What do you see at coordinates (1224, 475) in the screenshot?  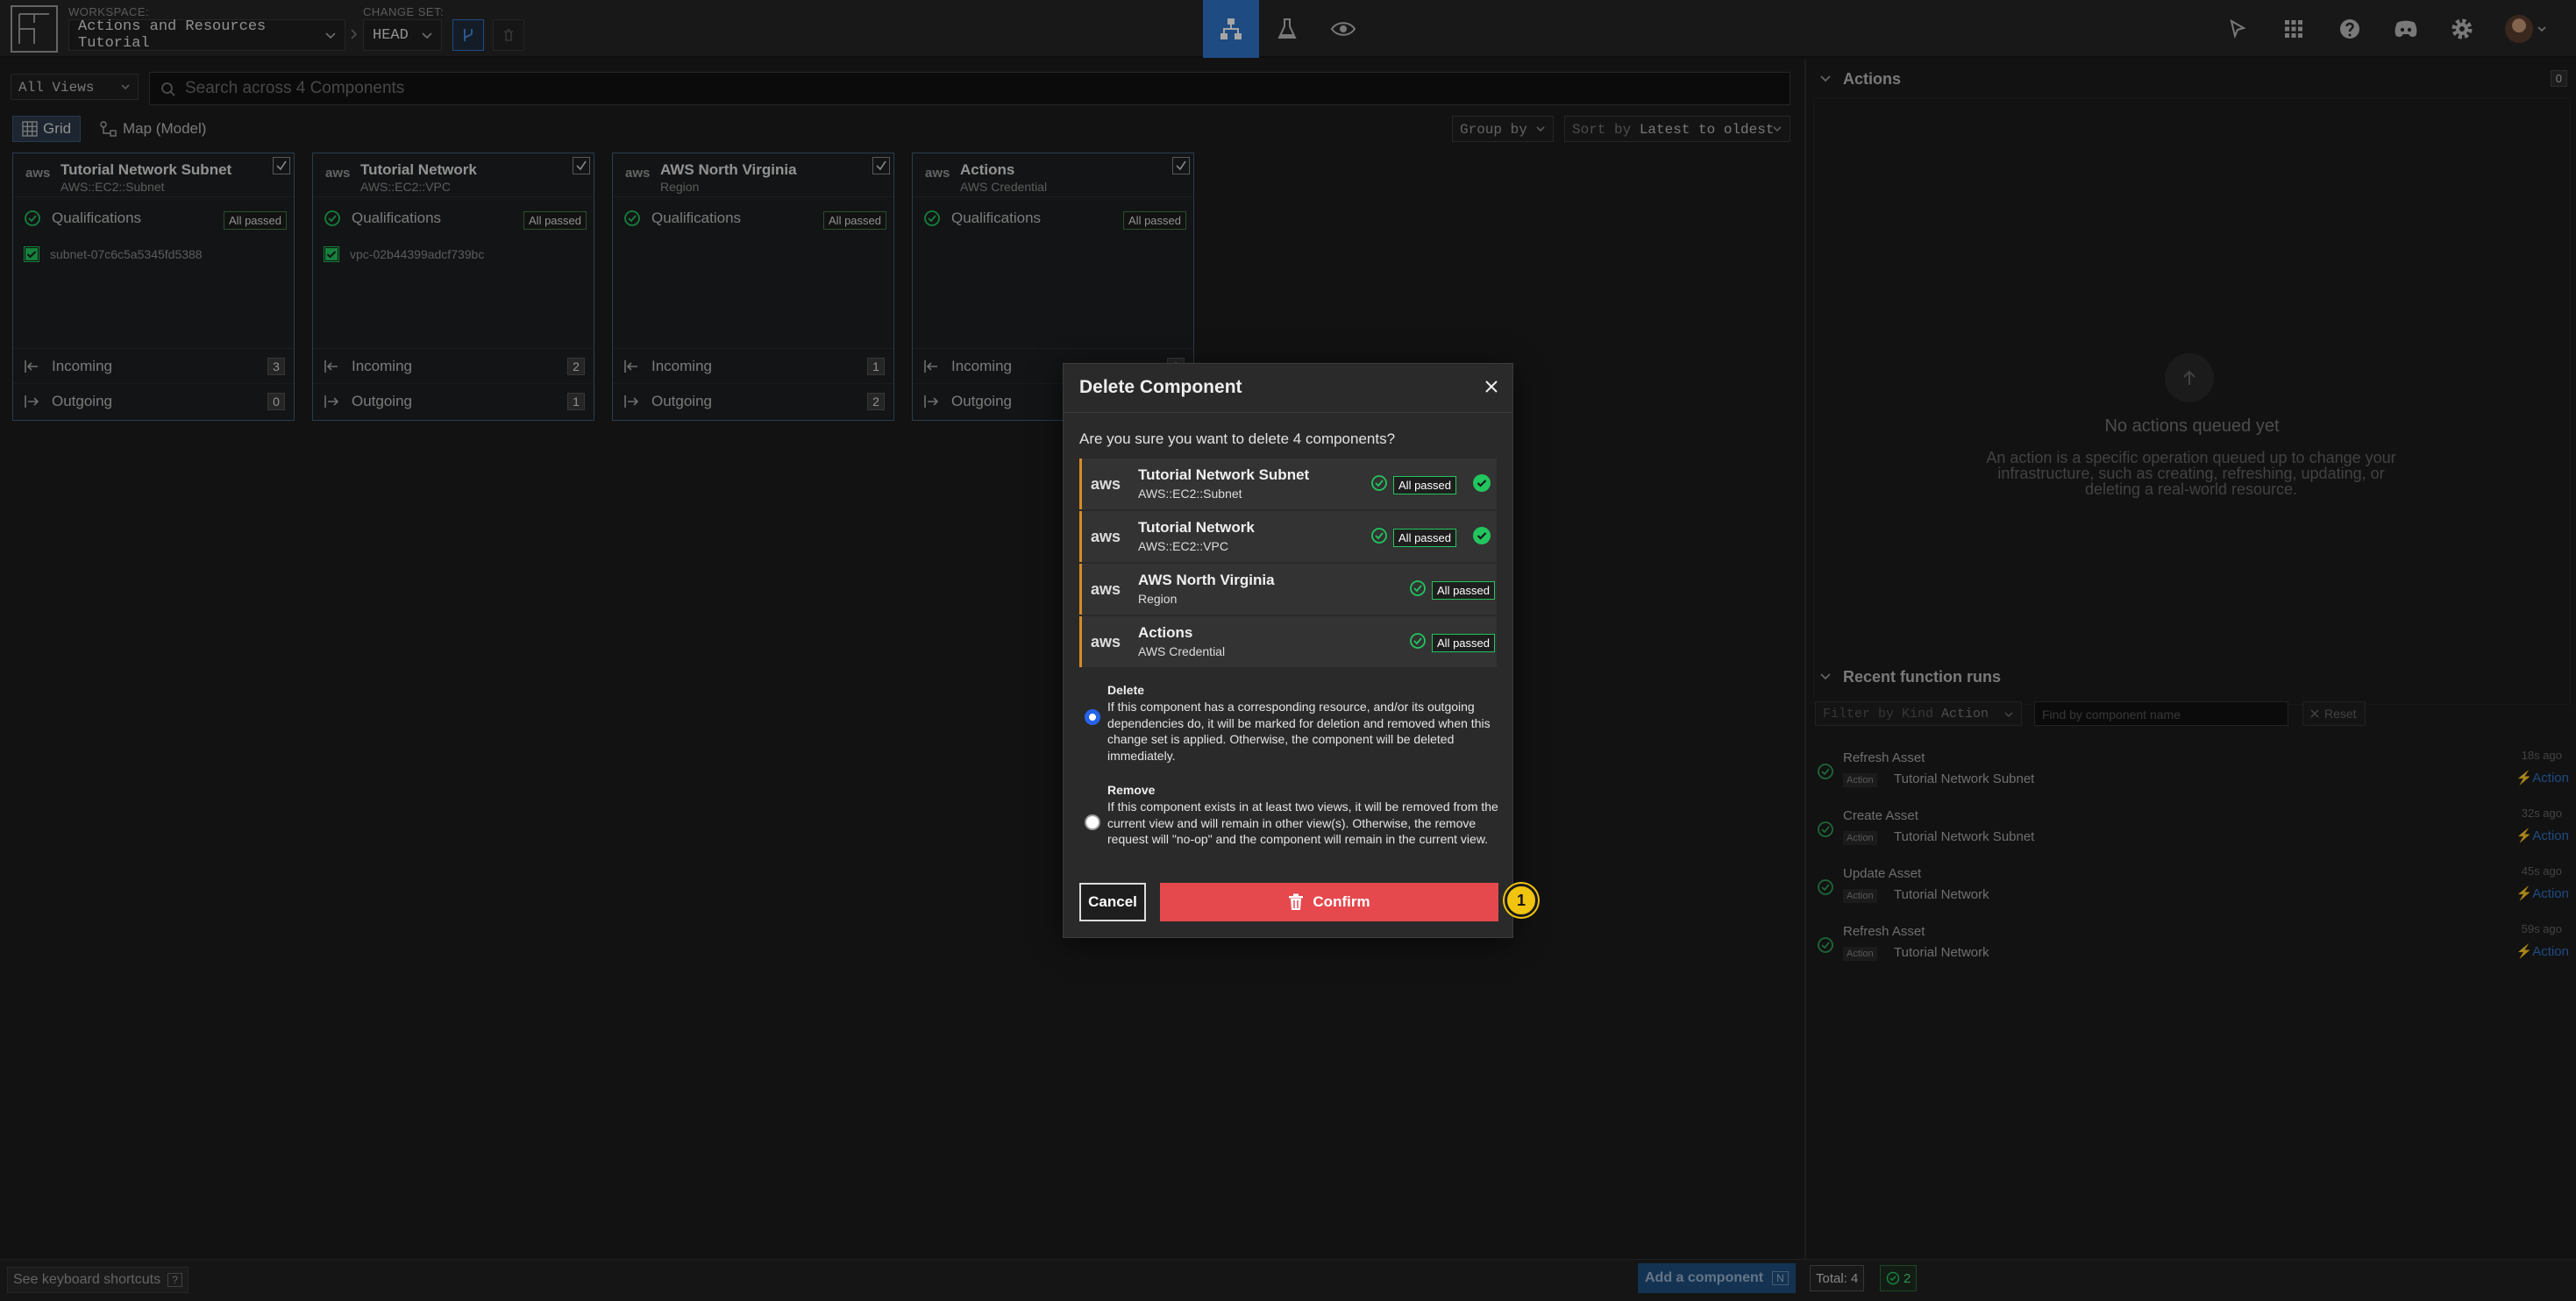 I see `component-title: Tutorial Network Subnet` at bounding box center [1224, 475].